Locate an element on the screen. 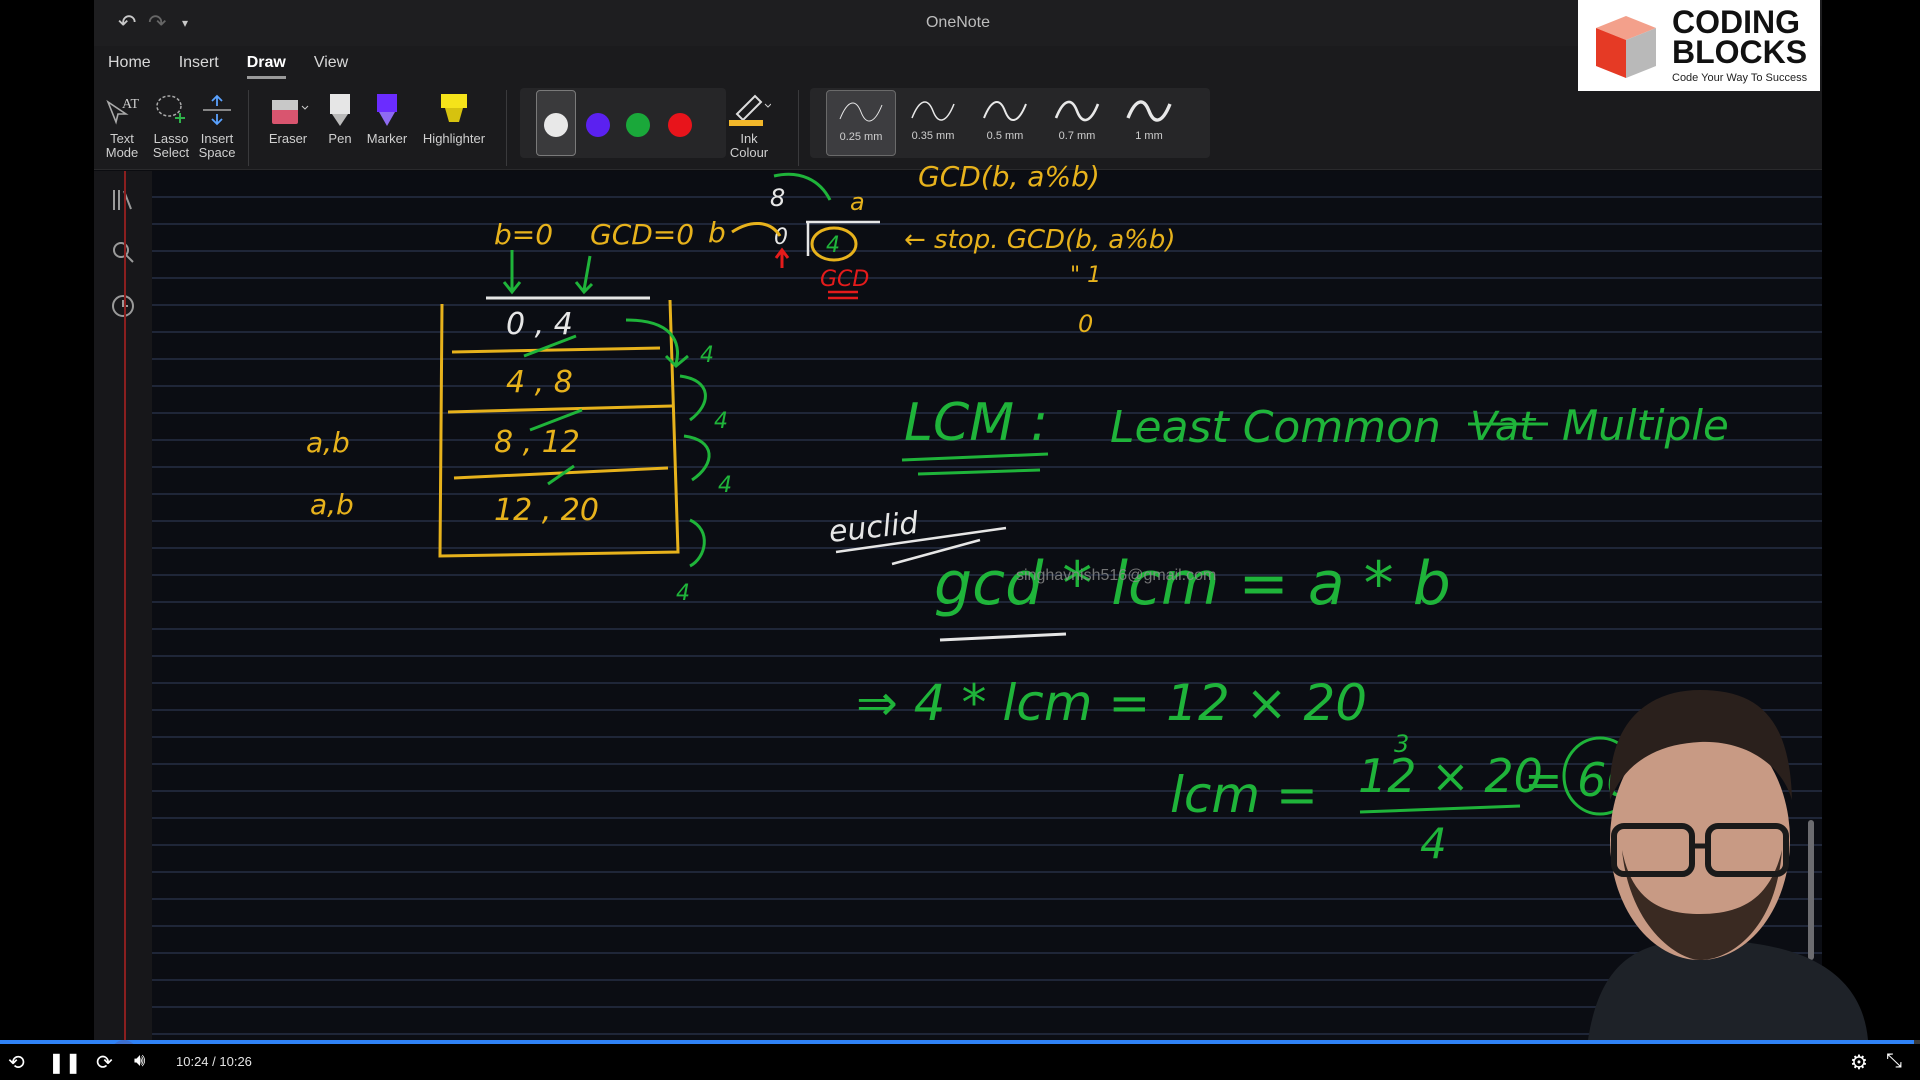 The height and width of the screenshot is (1080, 1920). ink-lcm-underline is located at coordinates (975, 464).